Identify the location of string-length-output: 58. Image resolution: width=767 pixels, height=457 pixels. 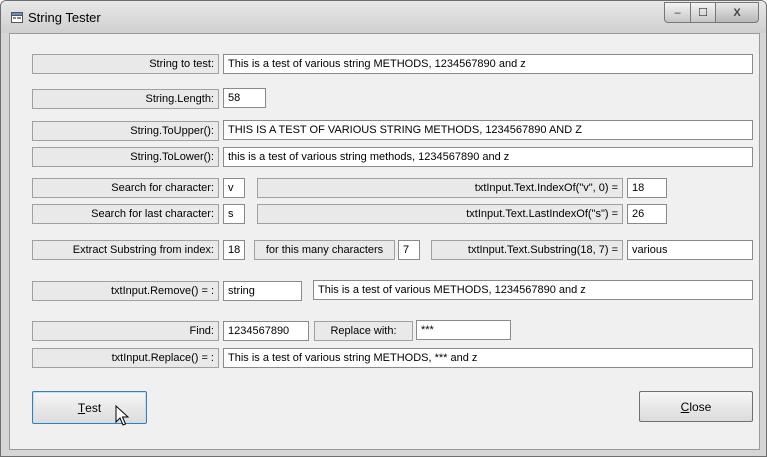
(244, 98).